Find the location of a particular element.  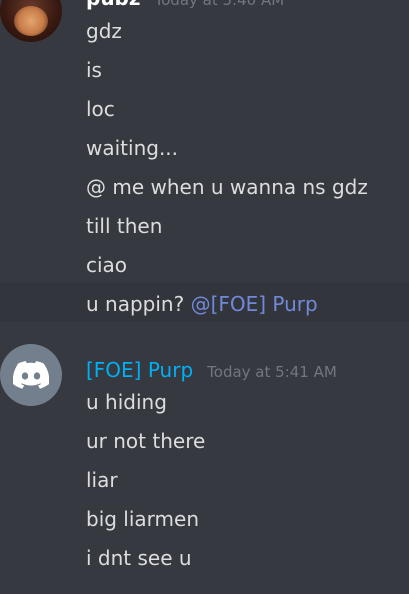

avatar-face is located at coordinates (31, 21).